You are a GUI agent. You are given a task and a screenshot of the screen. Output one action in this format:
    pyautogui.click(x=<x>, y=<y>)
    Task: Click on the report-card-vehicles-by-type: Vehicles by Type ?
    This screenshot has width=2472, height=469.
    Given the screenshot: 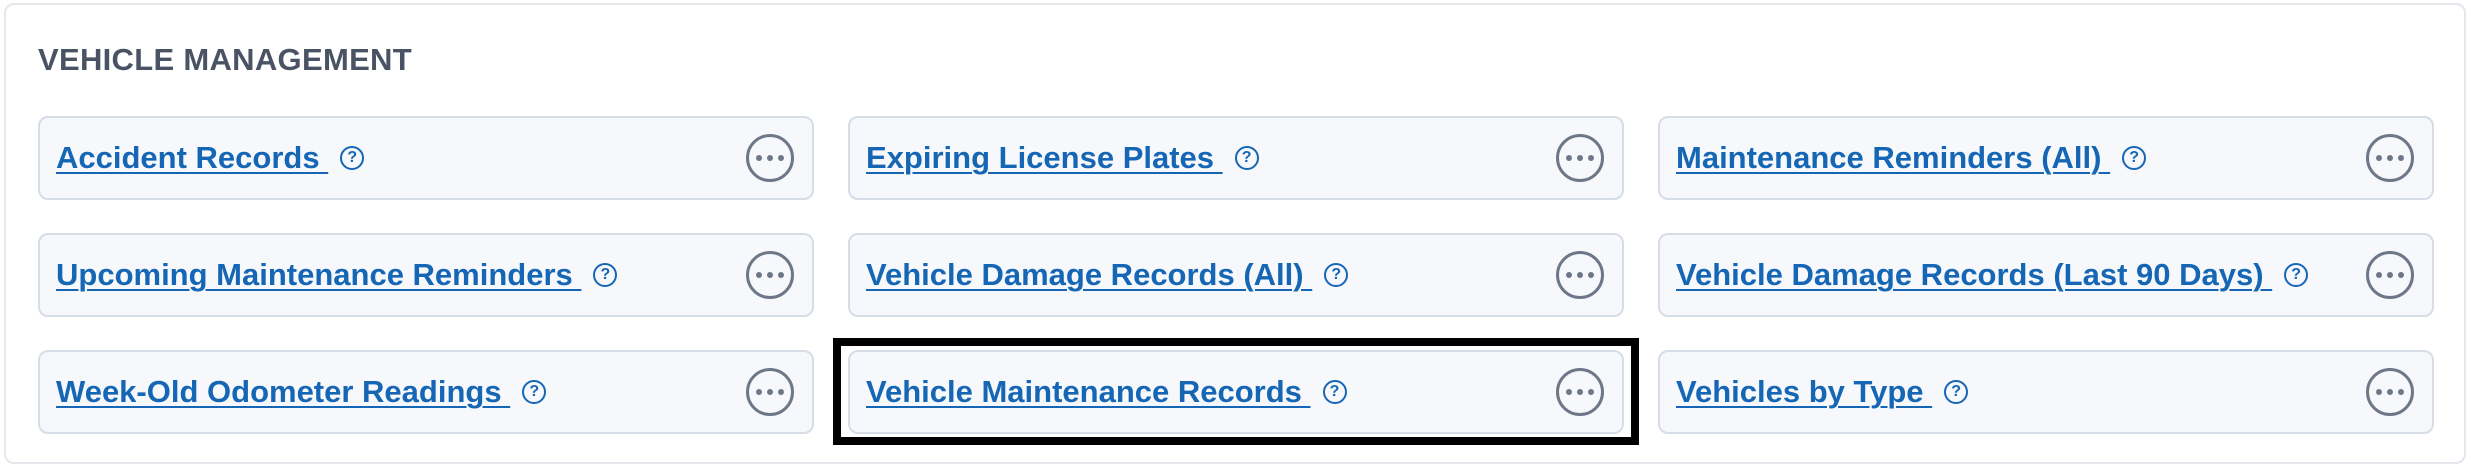 What is the action you would take?
    pyautogui.click(x=2046, y=392)
    